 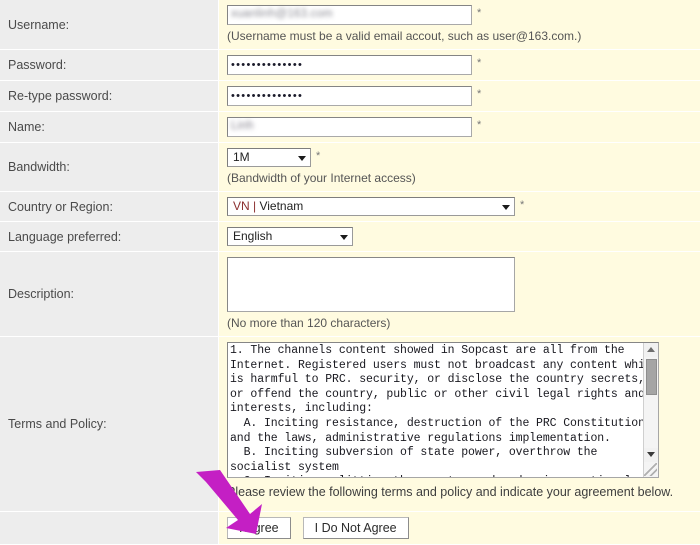 I want to click on label-bandwidth: Bandwidth:, so click(x=109, y=167).